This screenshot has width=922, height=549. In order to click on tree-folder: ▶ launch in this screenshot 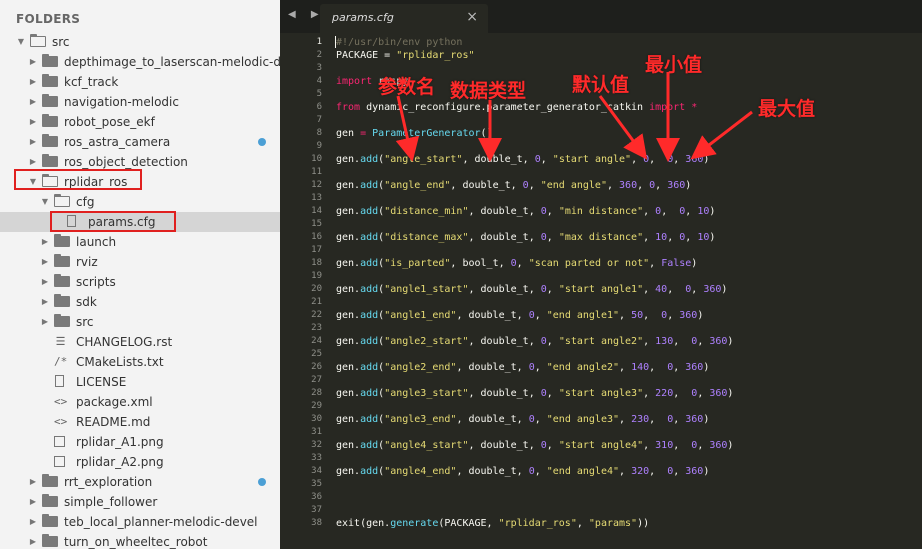, I will do `click(140, 242)`.